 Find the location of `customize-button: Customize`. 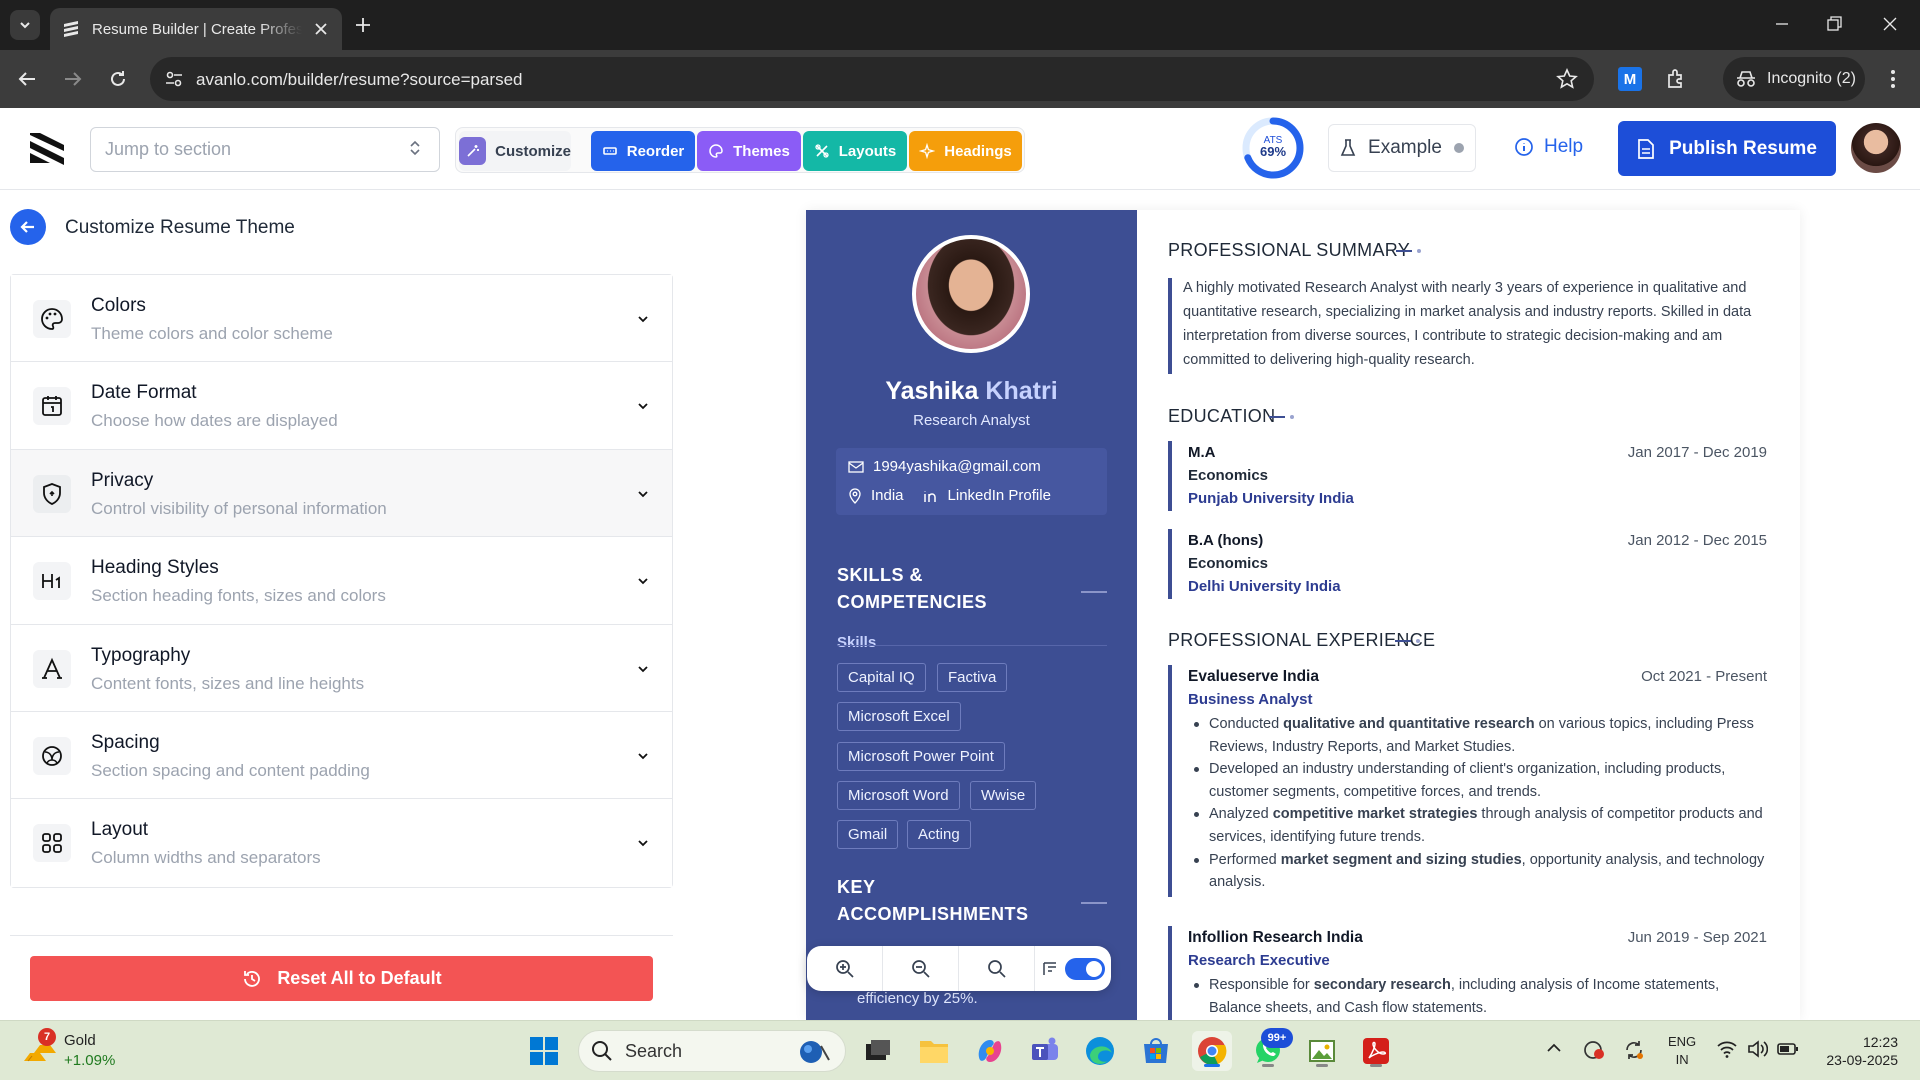

customize-button: Customize is located at coordinates (515, 151).